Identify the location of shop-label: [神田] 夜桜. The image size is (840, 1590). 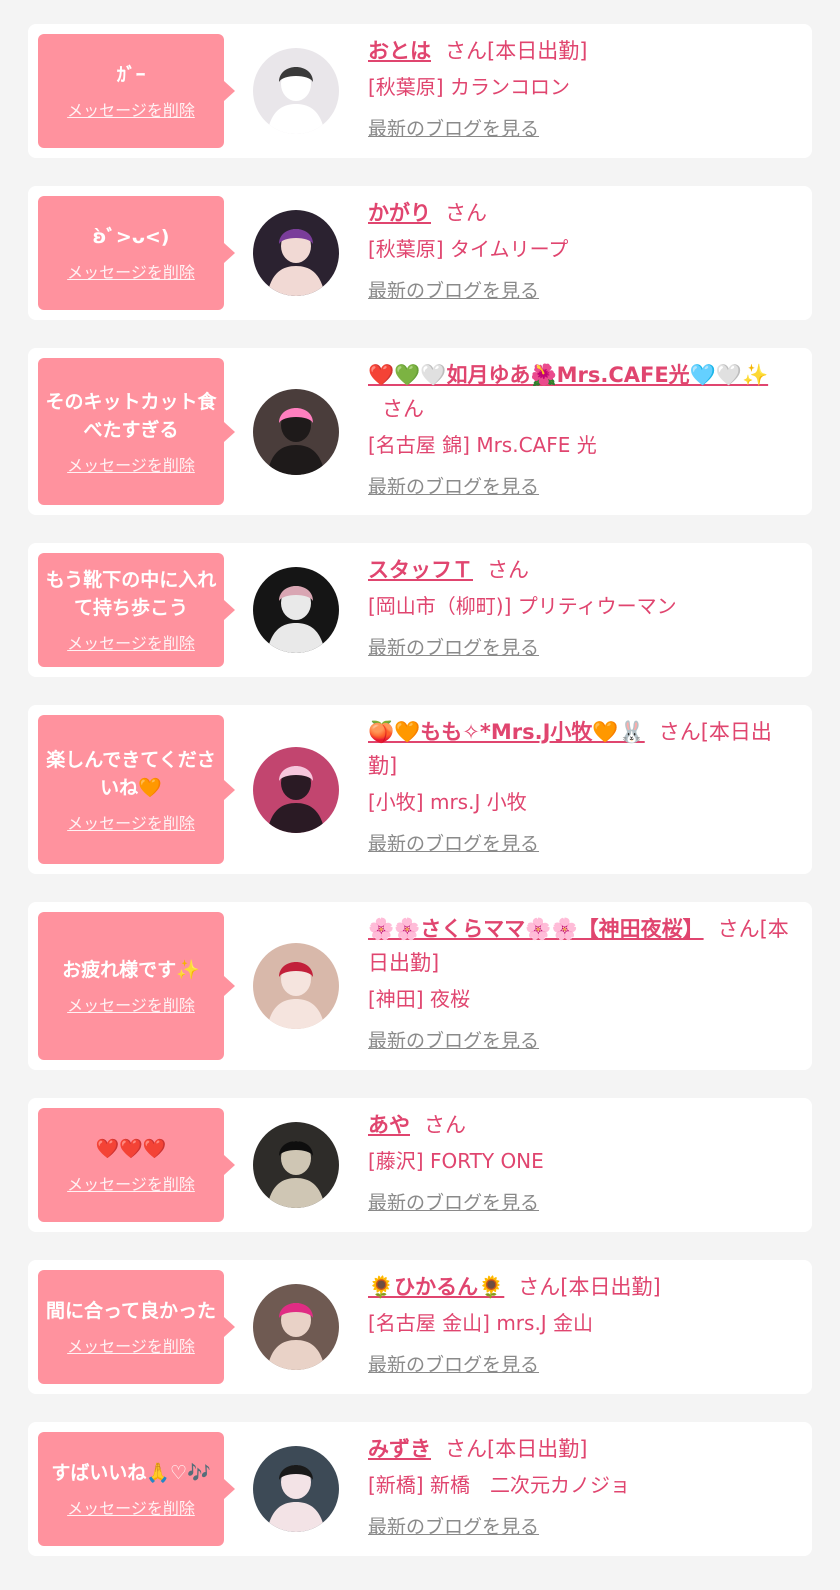
(419, 999).